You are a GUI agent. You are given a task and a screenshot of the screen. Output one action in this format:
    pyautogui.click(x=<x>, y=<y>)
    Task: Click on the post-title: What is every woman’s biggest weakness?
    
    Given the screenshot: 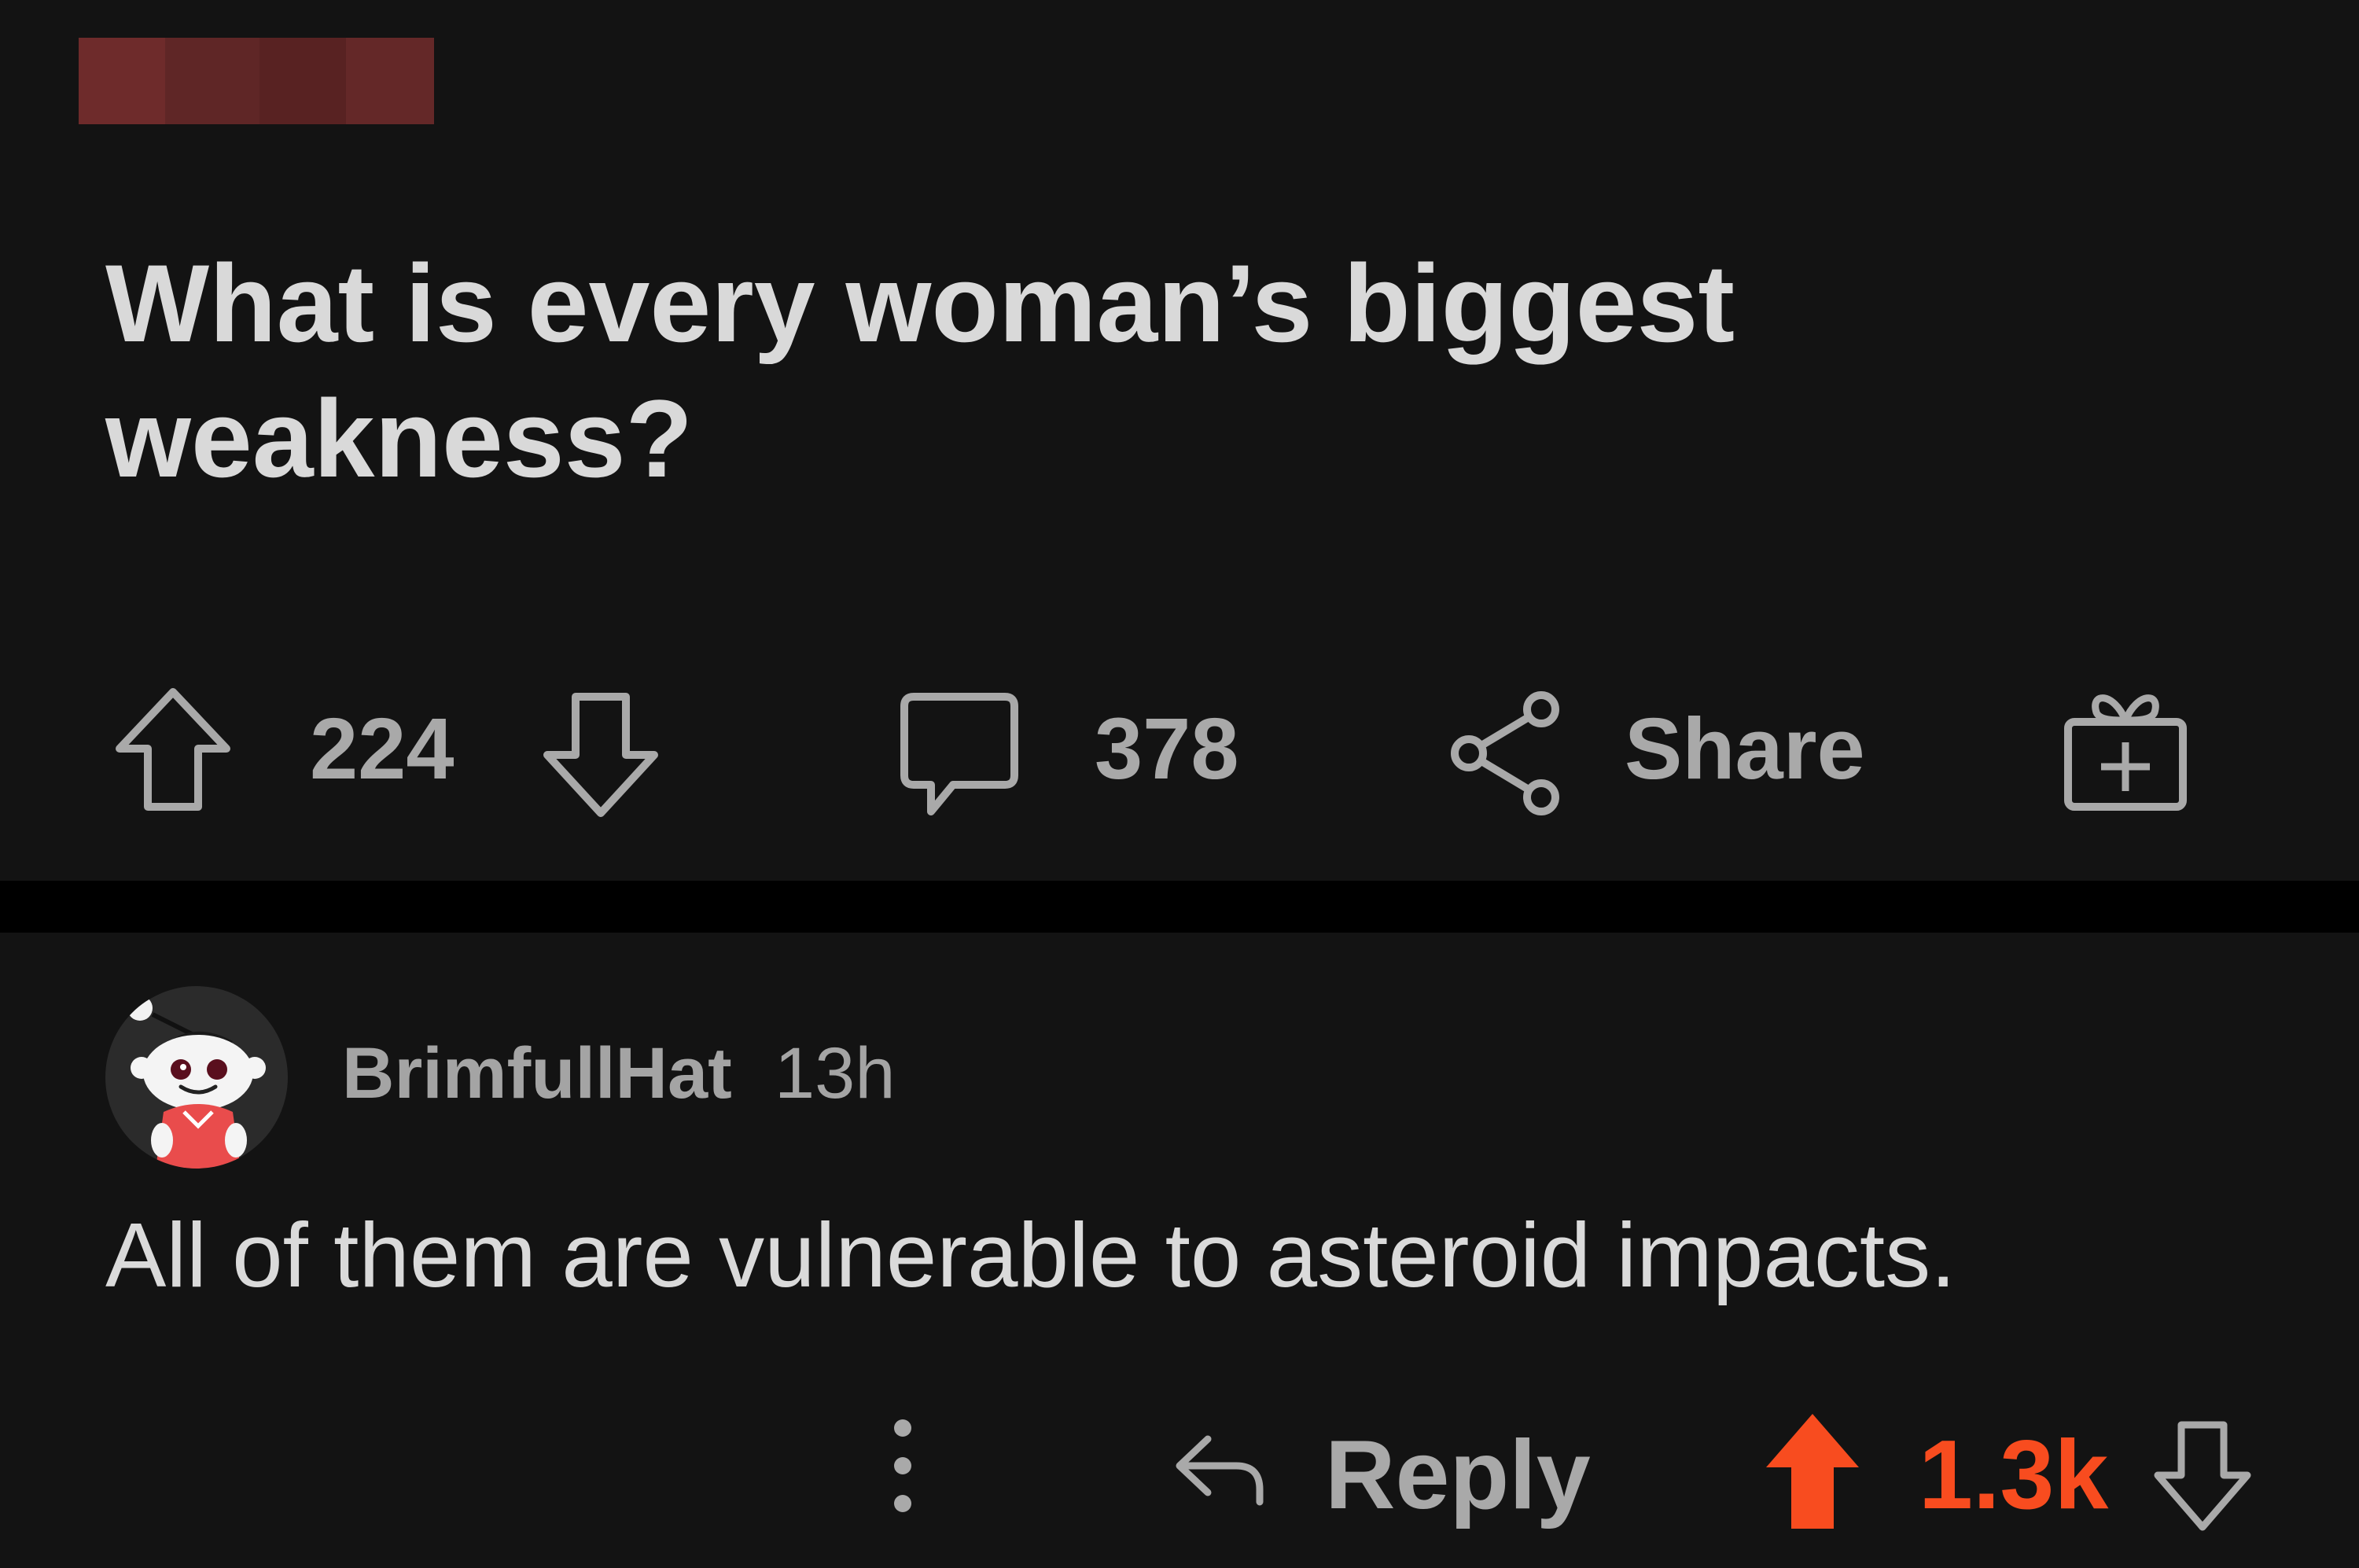 What is the action you would take?
    pyautogui.click(x=1049, y=371)
    